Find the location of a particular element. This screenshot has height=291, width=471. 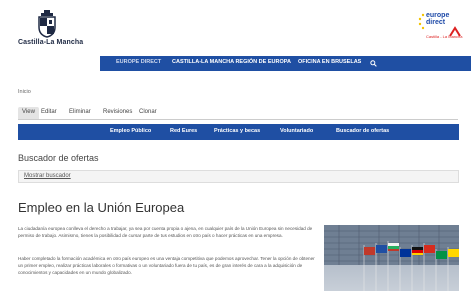

finder-heading: Buscador de ofertas is located at coordinates (58, 158).